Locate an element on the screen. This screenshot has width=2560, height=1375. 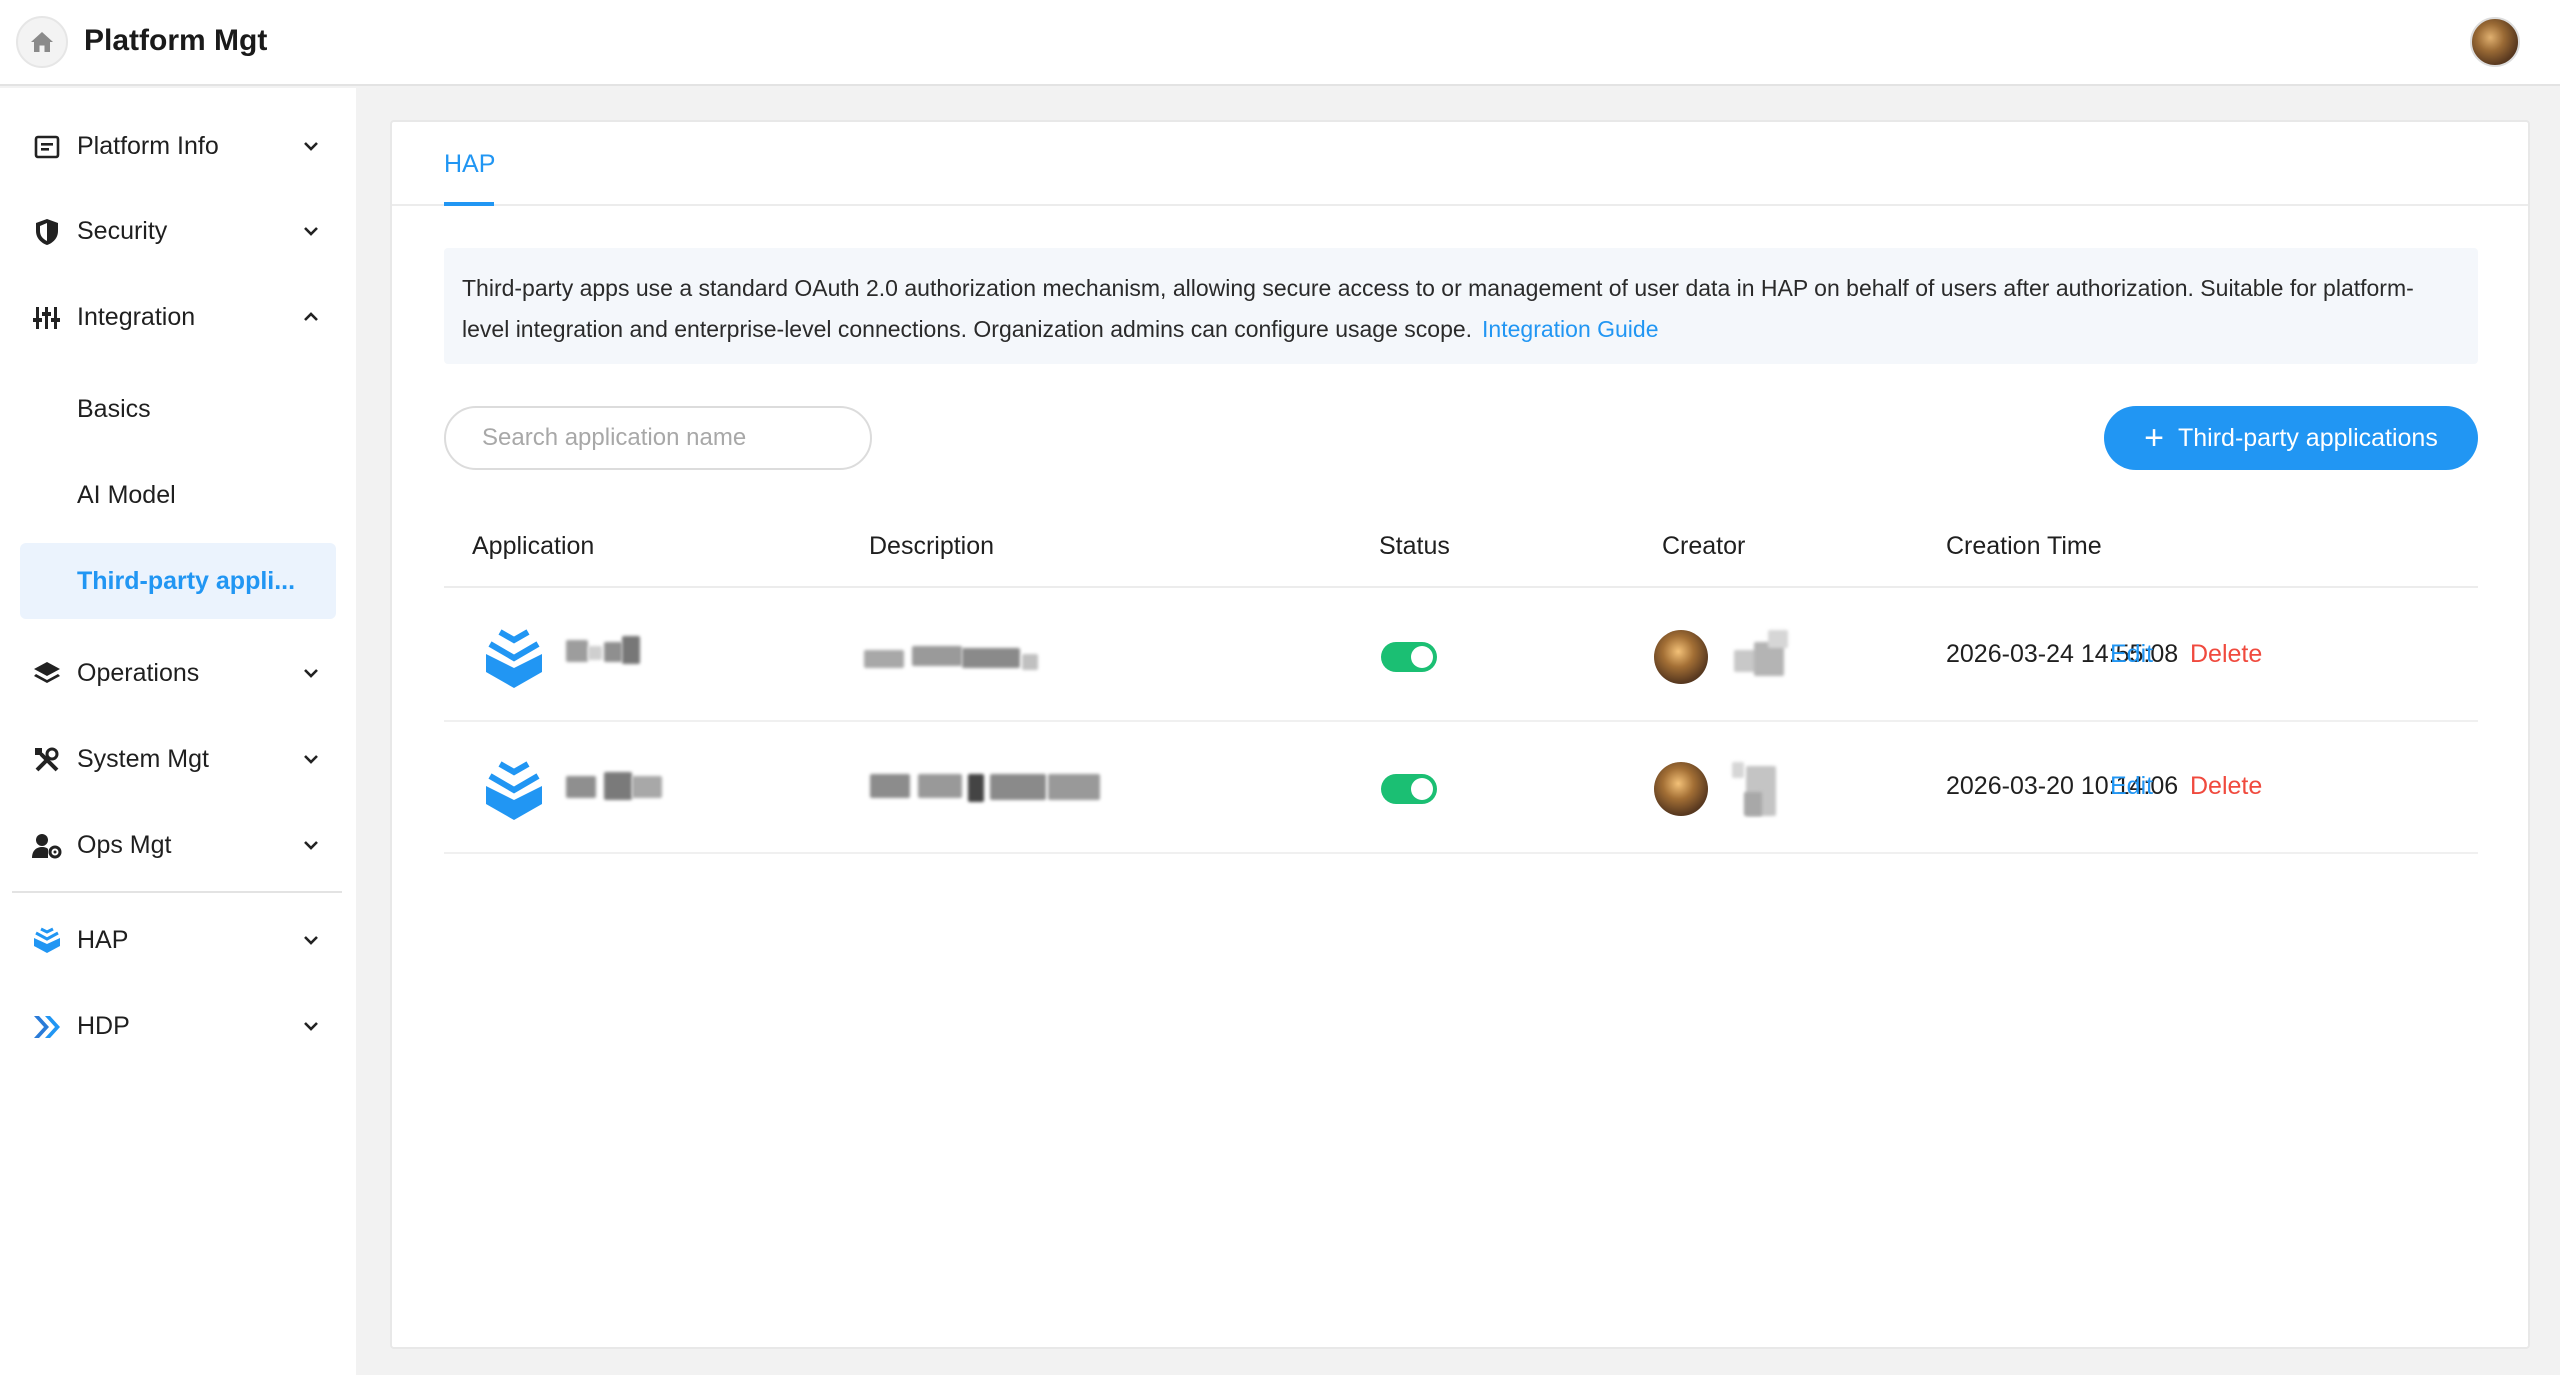
info-card-icon is located at coordinates (47, 147).